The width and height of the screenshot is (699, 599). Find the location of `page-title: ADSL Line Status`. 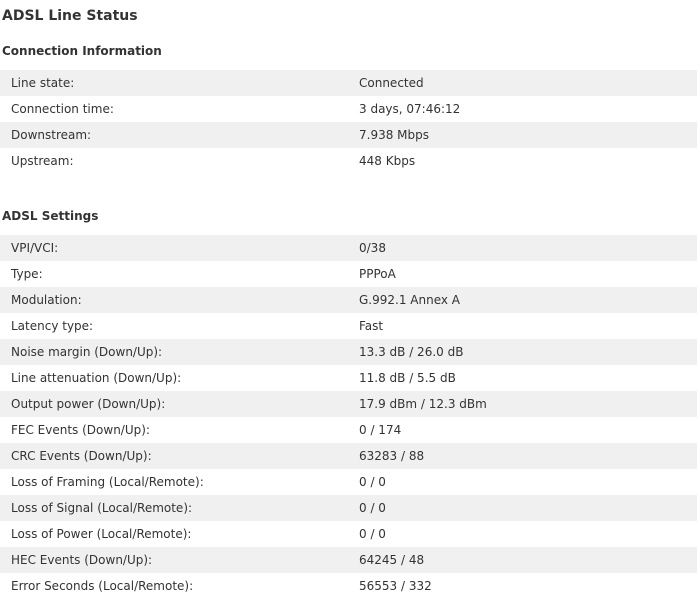

page-title: ADSL Line Status is located at coordinates (70, 16).